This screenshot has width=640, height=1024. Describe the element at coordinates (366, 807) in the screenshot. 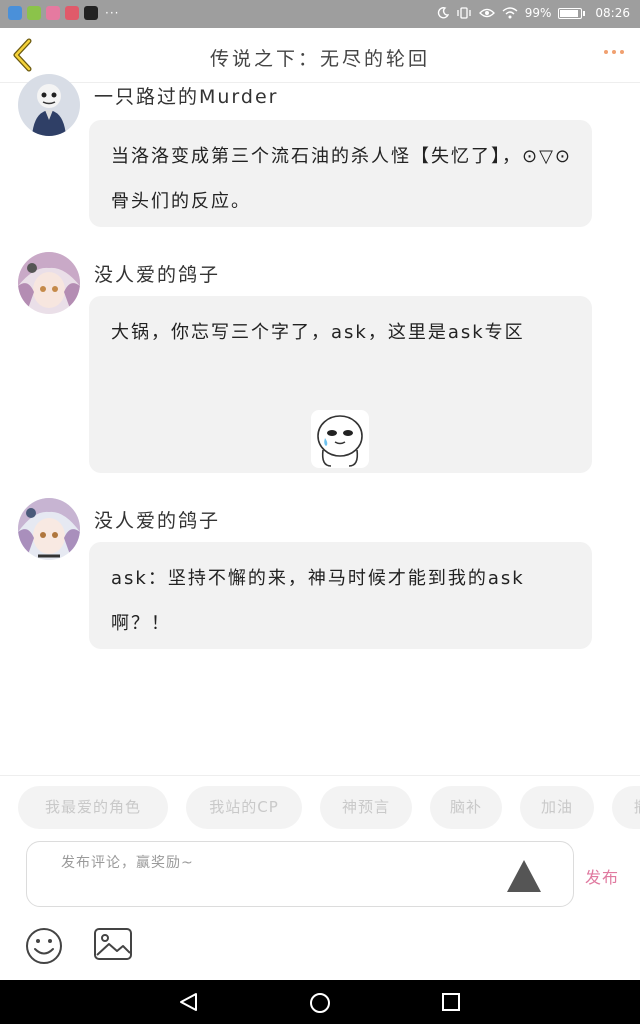

I see `tag-prophecy: 神预言` at that location.